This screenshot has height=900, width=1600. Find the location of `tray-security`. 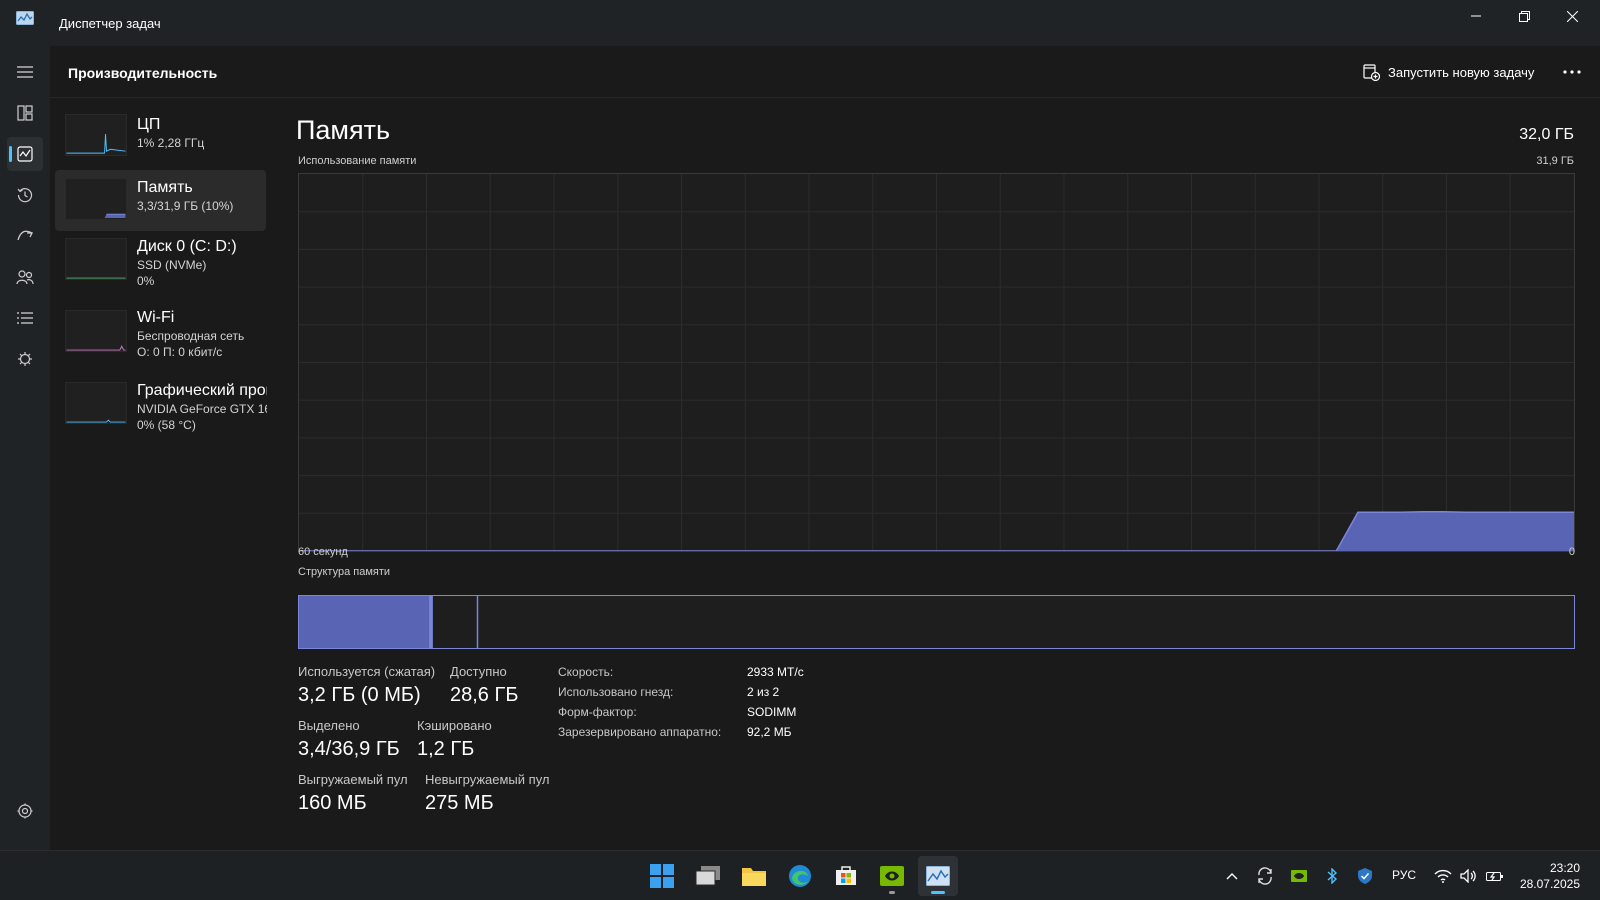

tray-security is located at coordinates (1365, 875).